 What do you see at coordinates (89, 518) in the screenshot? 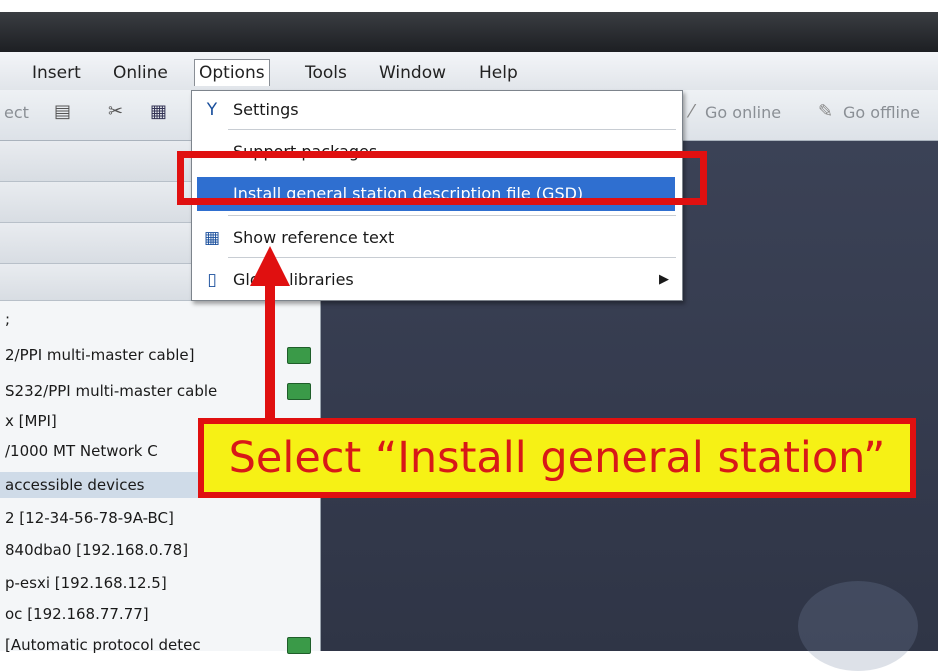
I see `tree-row-label: 2 [12-34-56-78-9A-BC]` at bounding box center [89, 518].